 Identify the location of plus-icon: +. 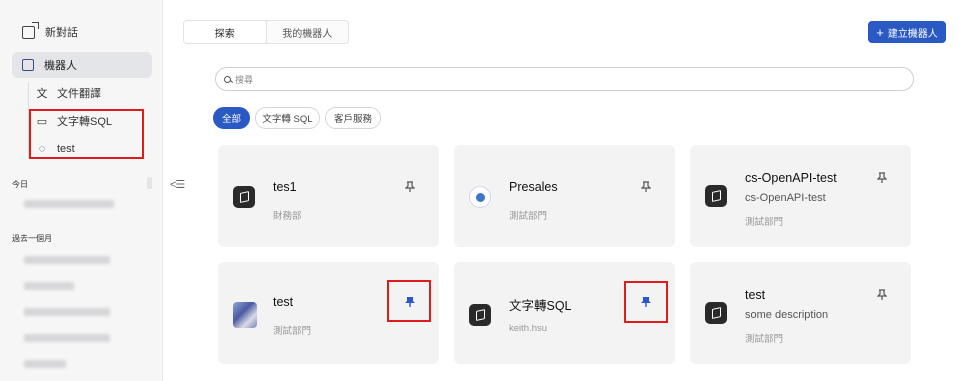
(880, 32).